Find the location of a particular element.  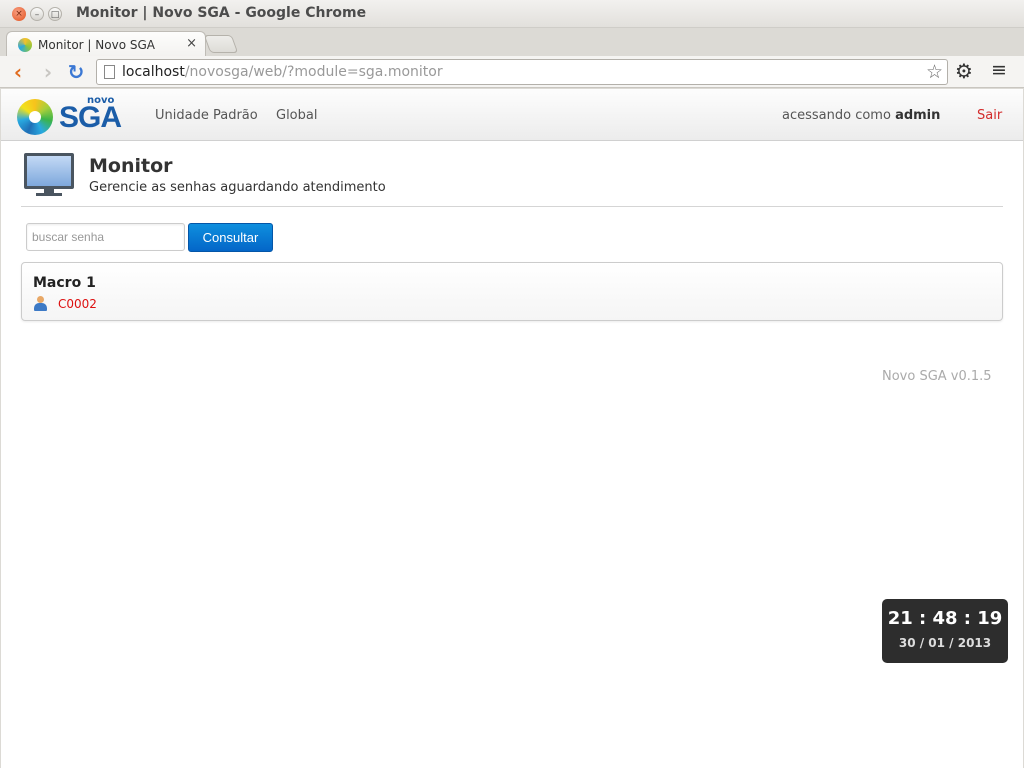

forward-arrow-icon: › is located at coordinates (48, 72).